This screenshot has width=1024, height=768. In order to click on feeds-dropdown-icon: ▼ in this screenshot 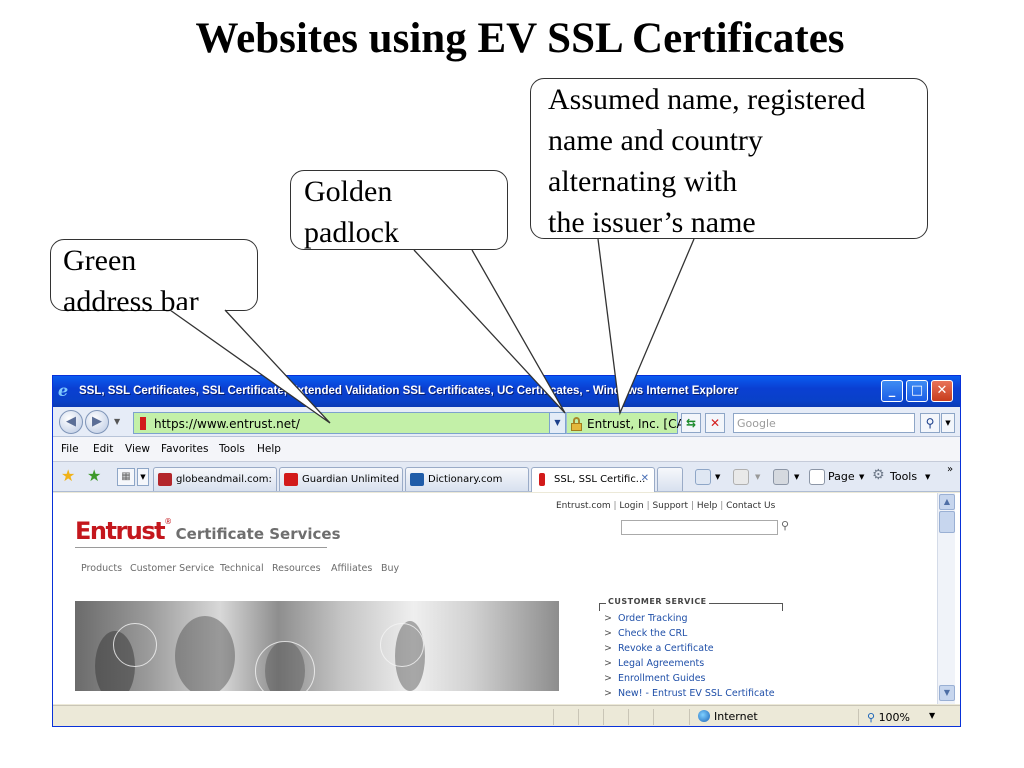, I will do `click(757, 477)`.